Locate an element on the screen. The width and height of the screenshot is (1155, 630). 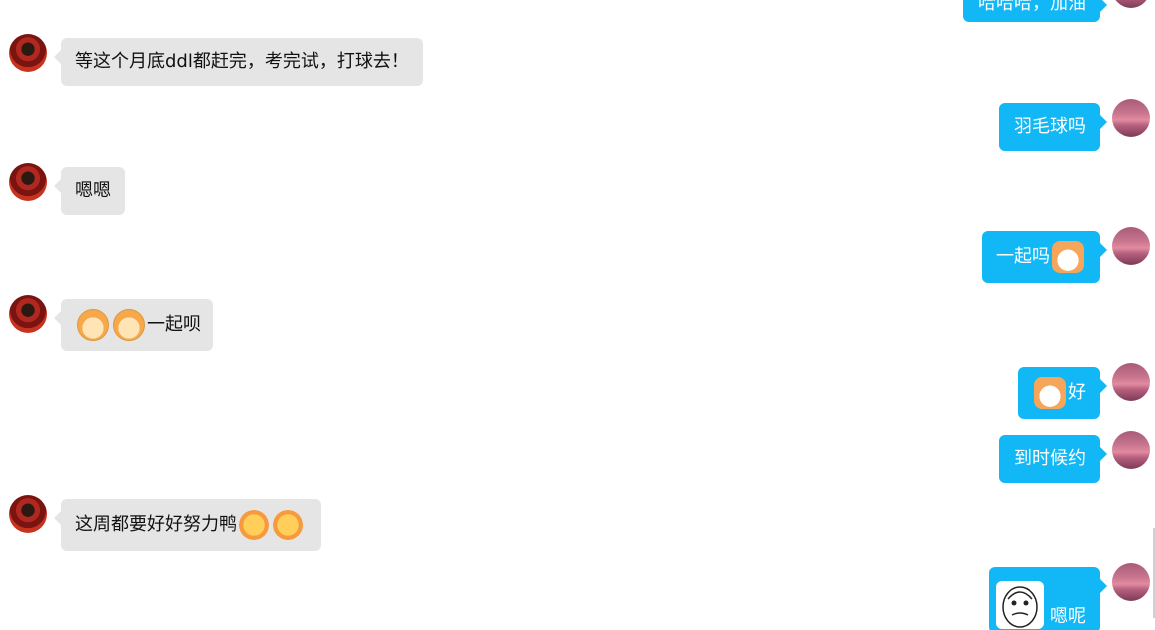
message-text: 这周都要好好努力鸭 is located at coordinates (156, 524).